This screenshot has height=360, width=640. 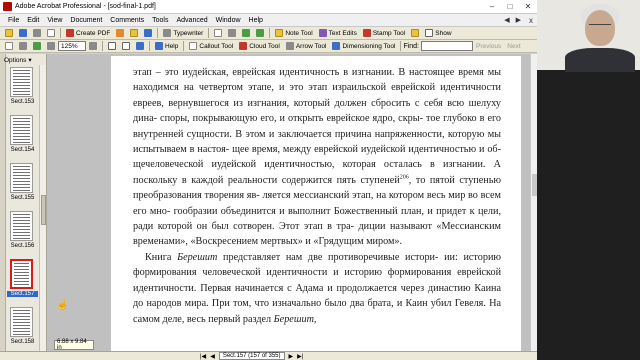 What do you see at coordinates (126, 46) in the screenshot?
I see `fit-width-button` at bounding box center [126, 46].